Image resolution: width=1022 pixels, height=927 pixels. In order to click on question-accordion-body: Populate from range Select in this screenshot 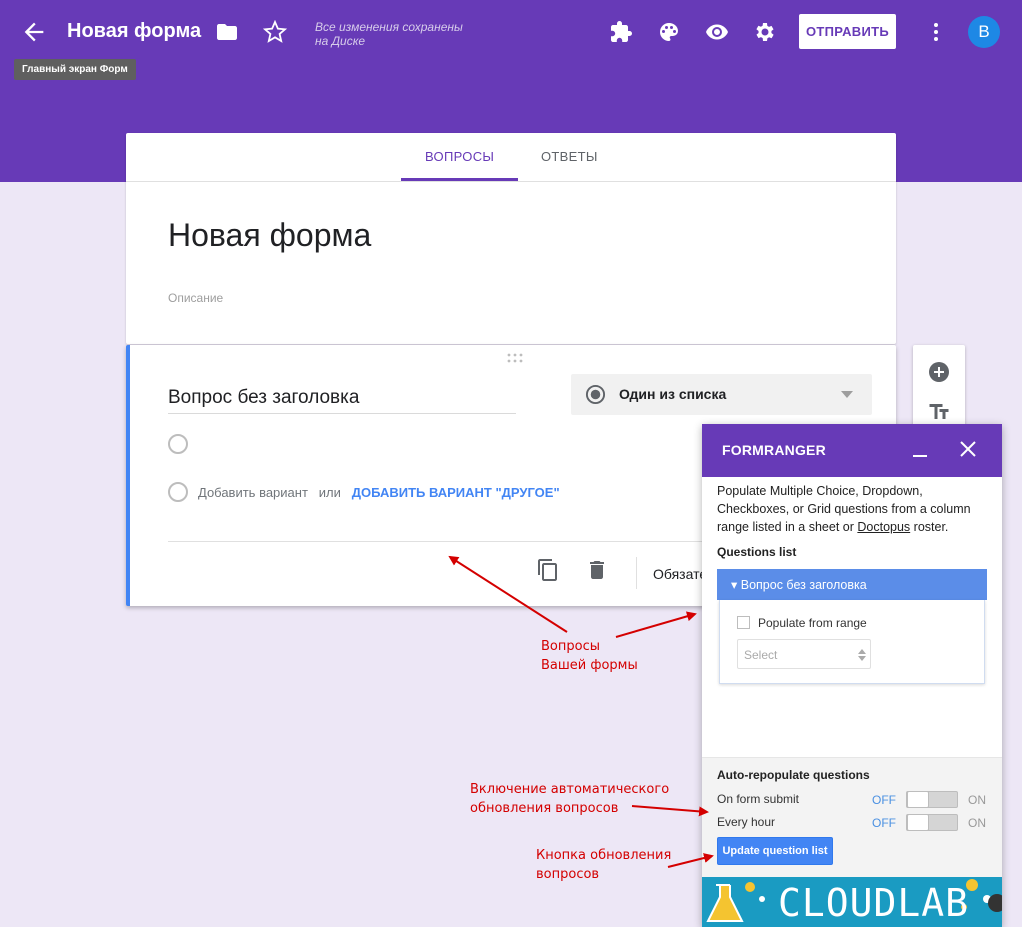, I will do `click(852, 642)`.